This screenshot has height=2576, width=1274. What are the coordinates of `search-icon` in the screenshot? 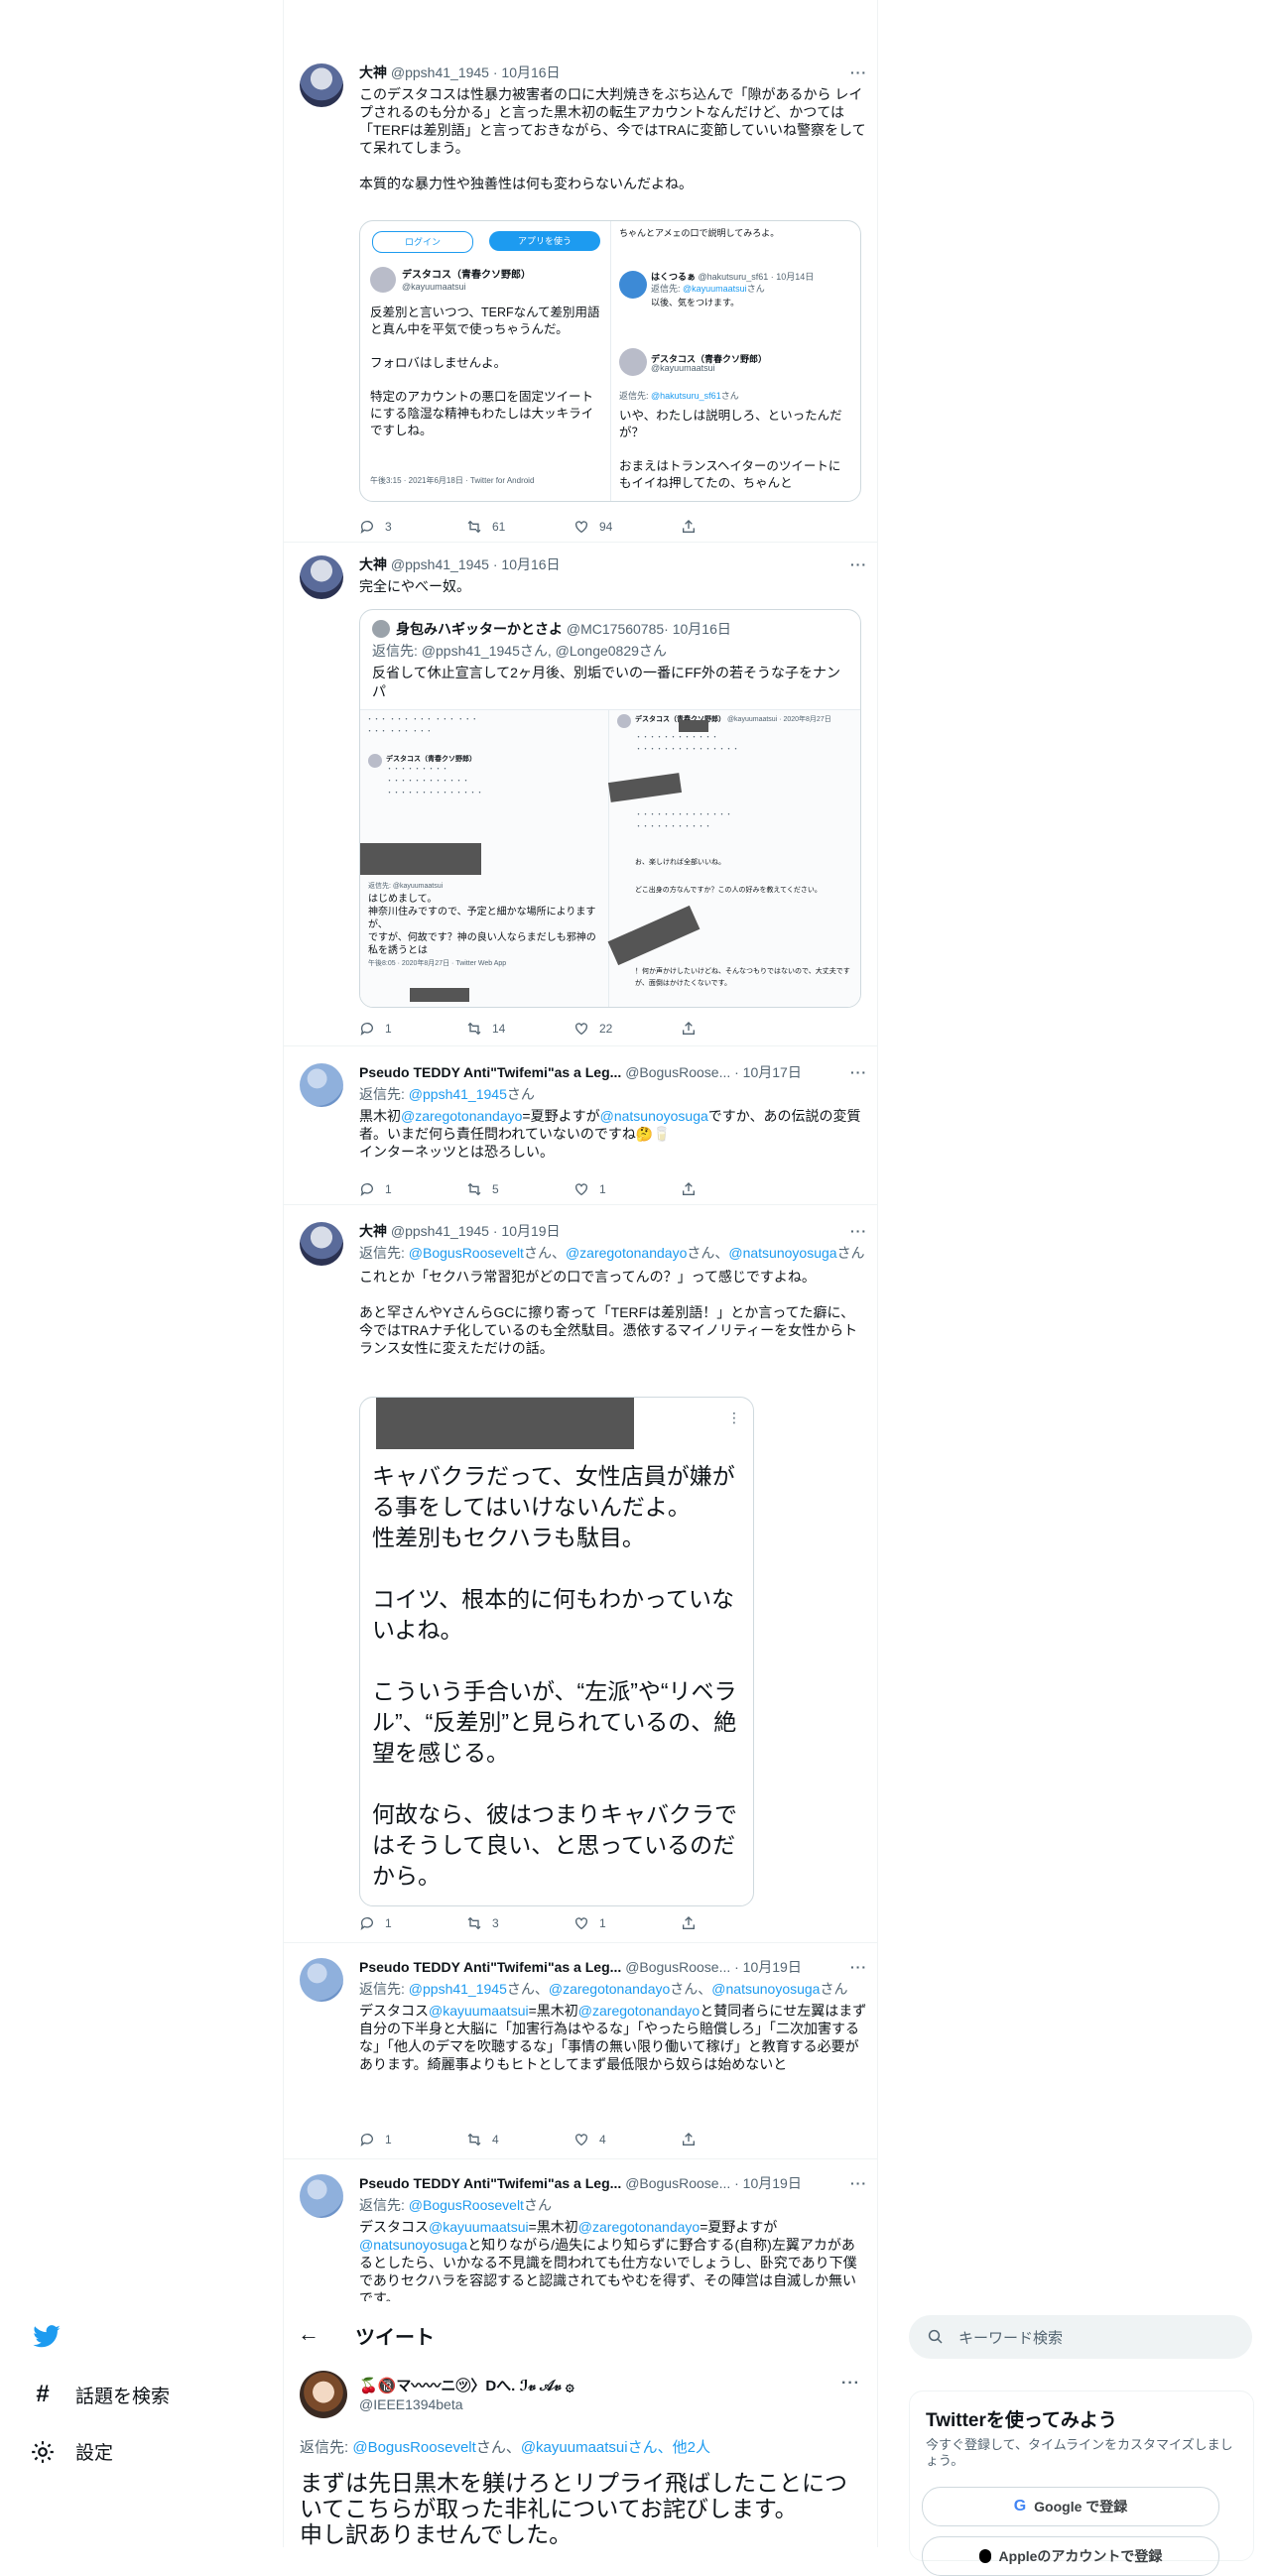 It's located at (935, 2336).